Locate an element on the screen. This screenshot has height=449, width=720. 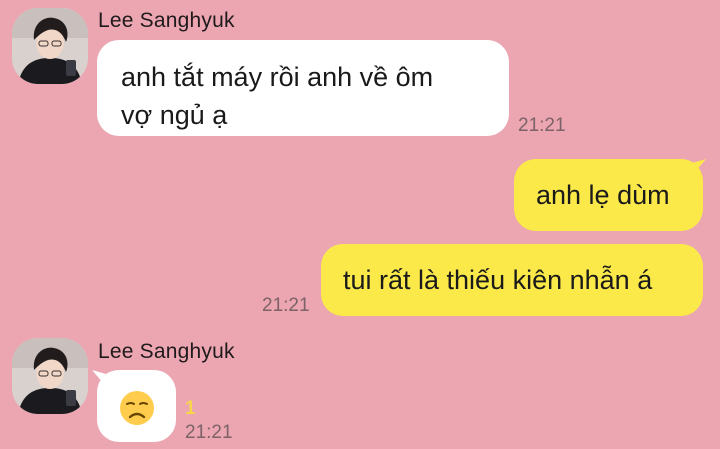
disappointed-face-emoji is located at coordinates (137, 408).